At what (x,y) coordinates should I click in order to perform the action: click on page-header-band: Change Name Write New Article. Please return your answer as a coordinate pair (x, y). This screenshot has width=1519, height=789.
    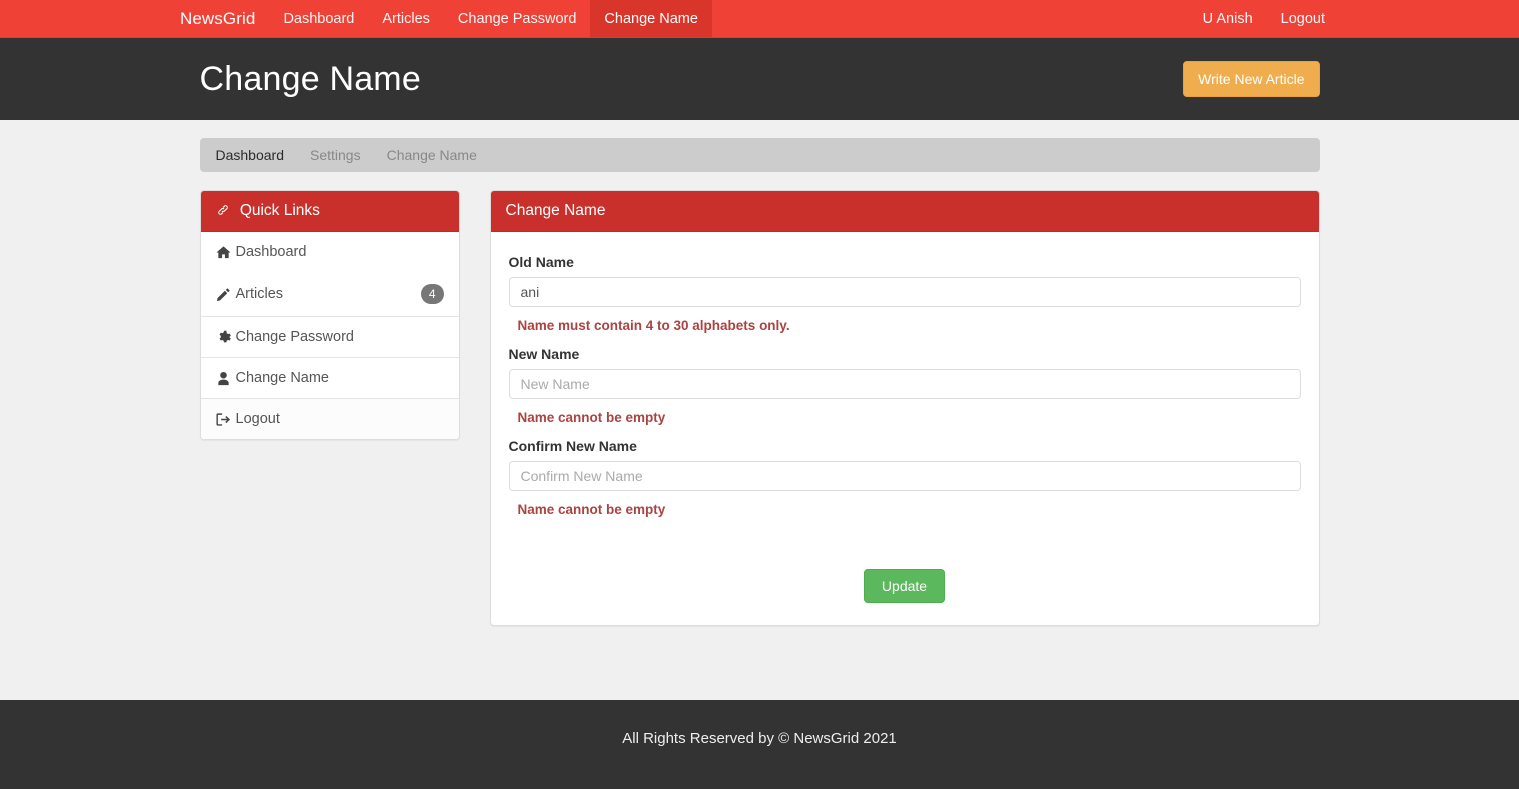
    Looking at the image, I should click on (759, 79).